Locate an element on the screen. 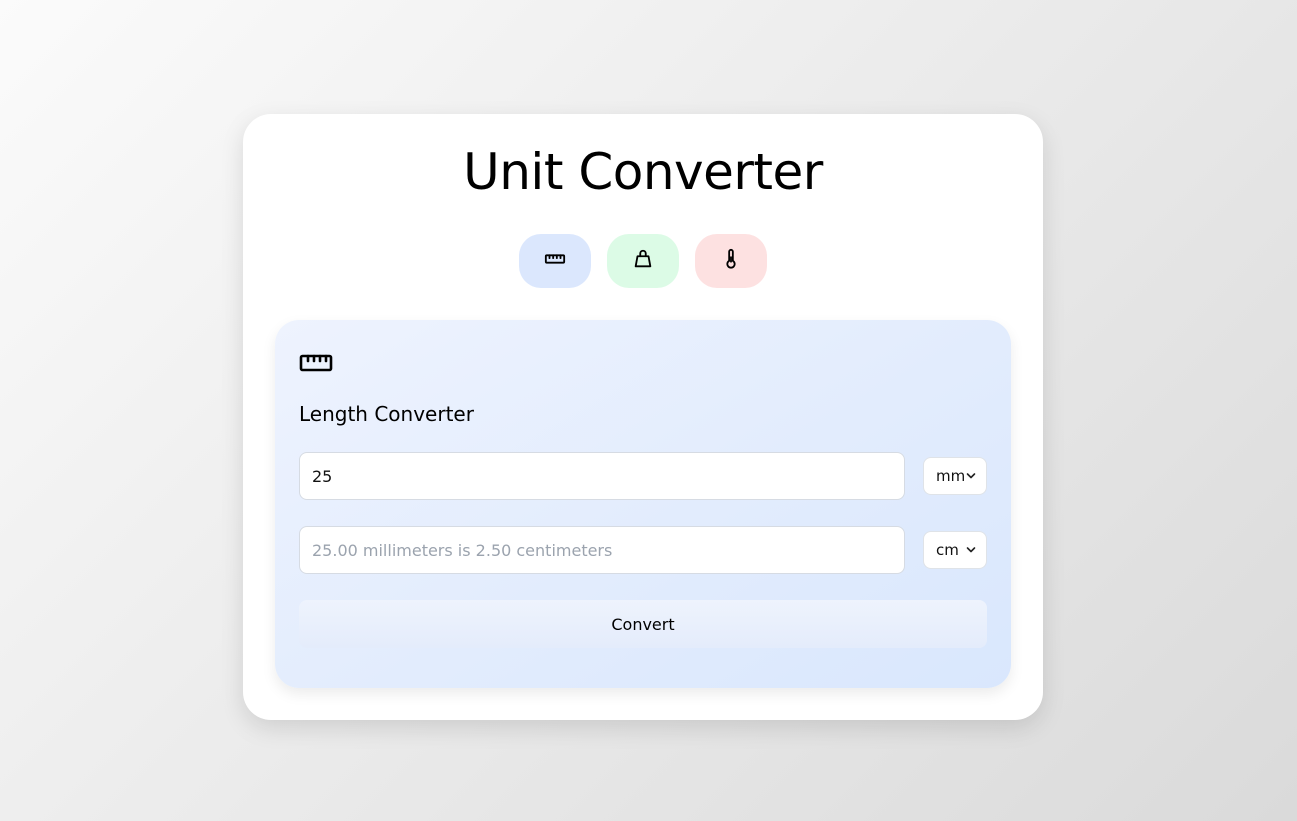 This screenshot has height=821, width=1297. from-unit-value: mm is located at coordinates (951, 476).